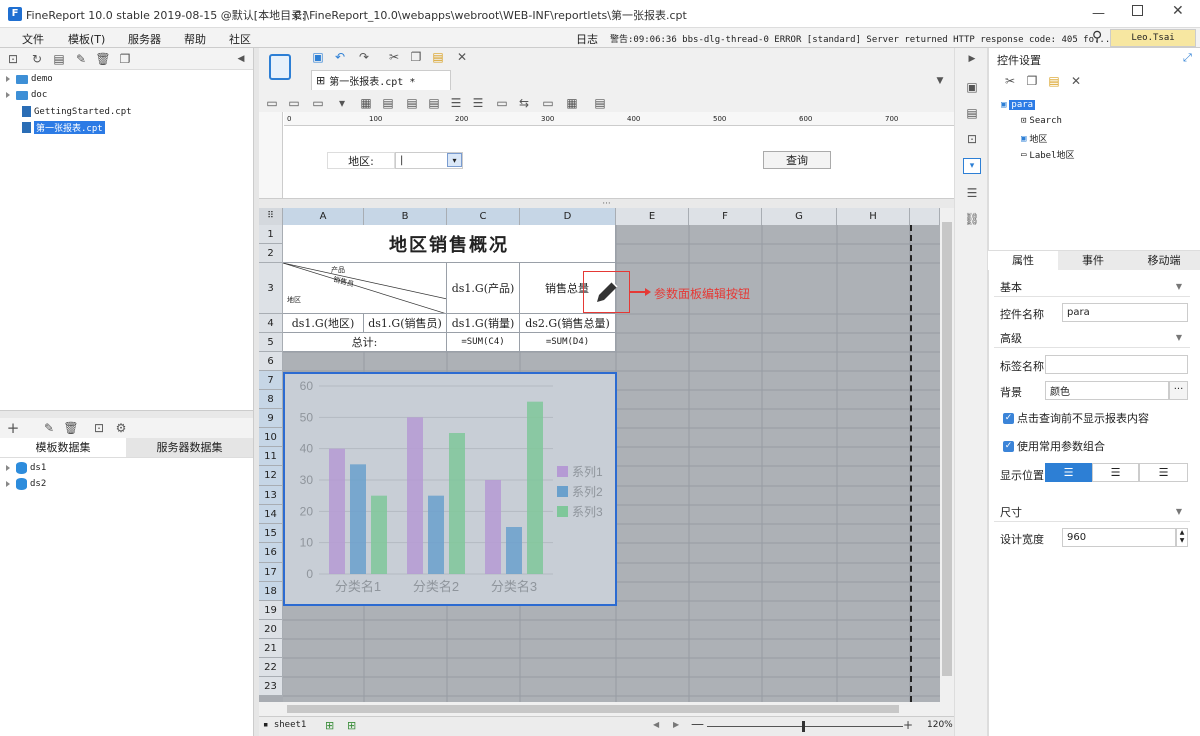 The width and height of the screenshot is (1200, 736). Describe the element at coordinates (77, 111) in the screenshot. I see `tree-item-gettingstarted: GettingStarted.cpt` at that location.